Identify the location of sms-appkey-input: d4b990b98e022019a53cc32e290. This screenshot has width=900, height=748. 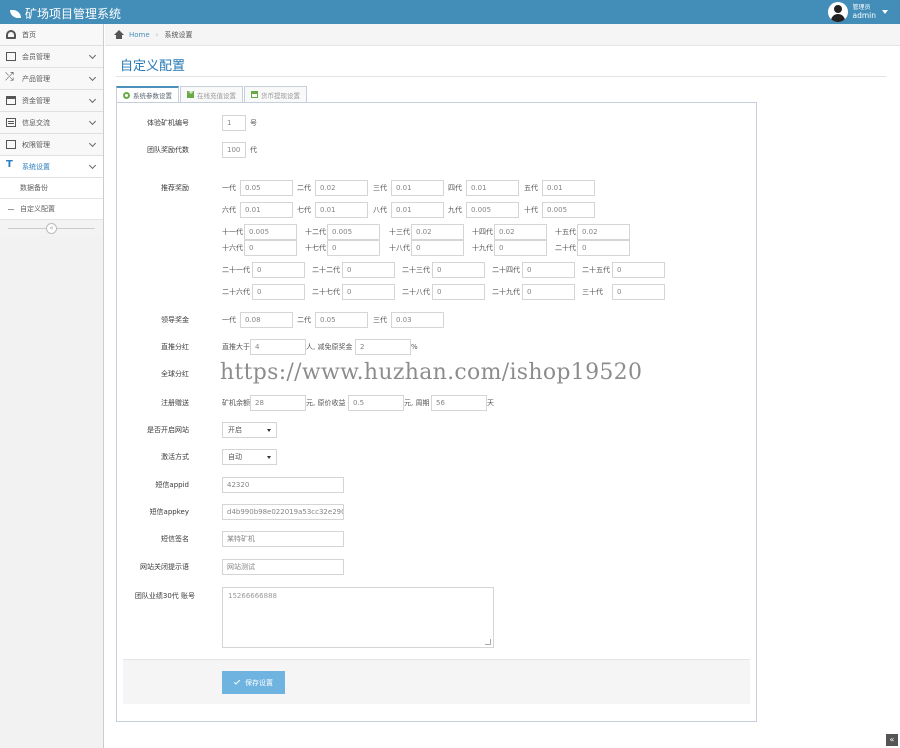
(283, 512).